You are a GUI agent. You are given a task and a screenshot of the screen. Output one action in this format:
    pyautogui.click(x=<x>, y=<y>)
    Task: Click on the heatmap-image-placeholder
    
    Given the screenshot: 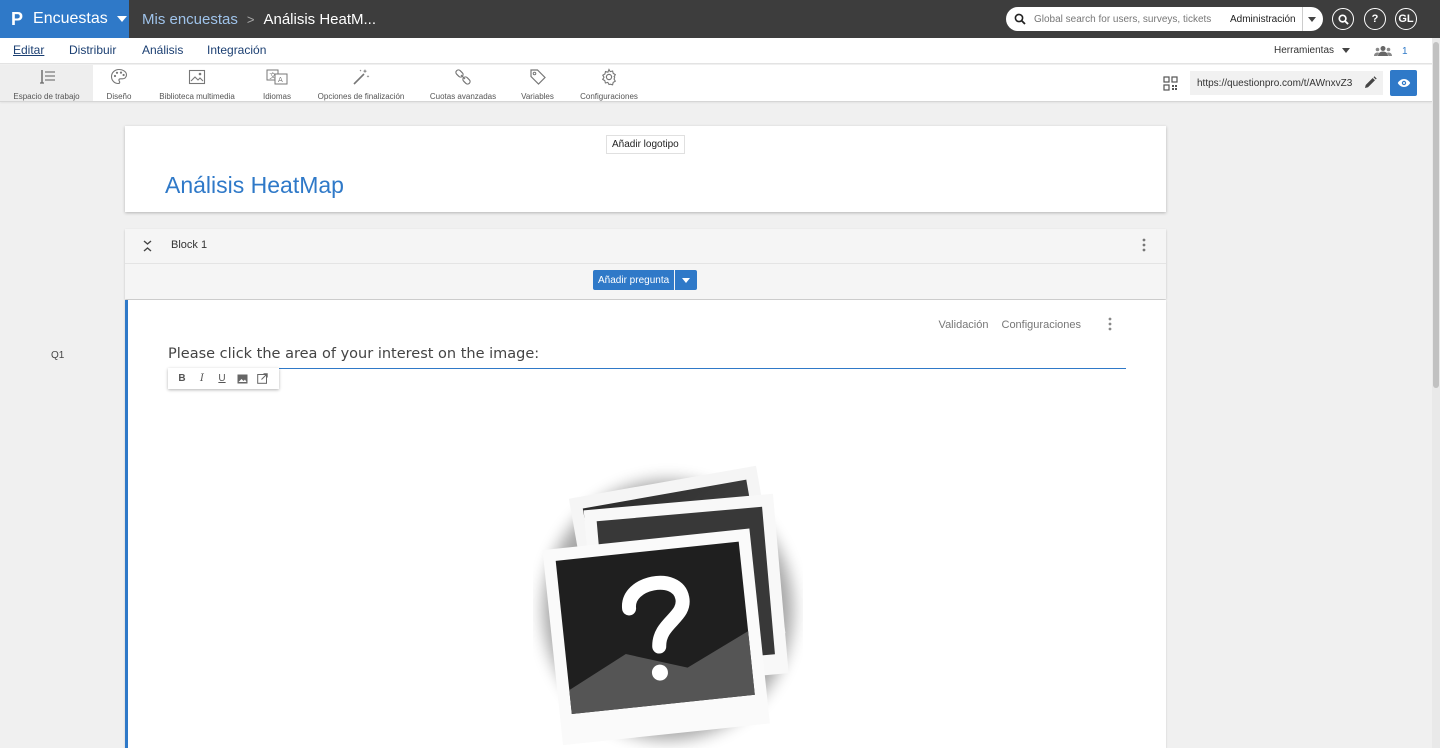 What is the action you would take?
    pyautogui.click(x=668, y=599)
    